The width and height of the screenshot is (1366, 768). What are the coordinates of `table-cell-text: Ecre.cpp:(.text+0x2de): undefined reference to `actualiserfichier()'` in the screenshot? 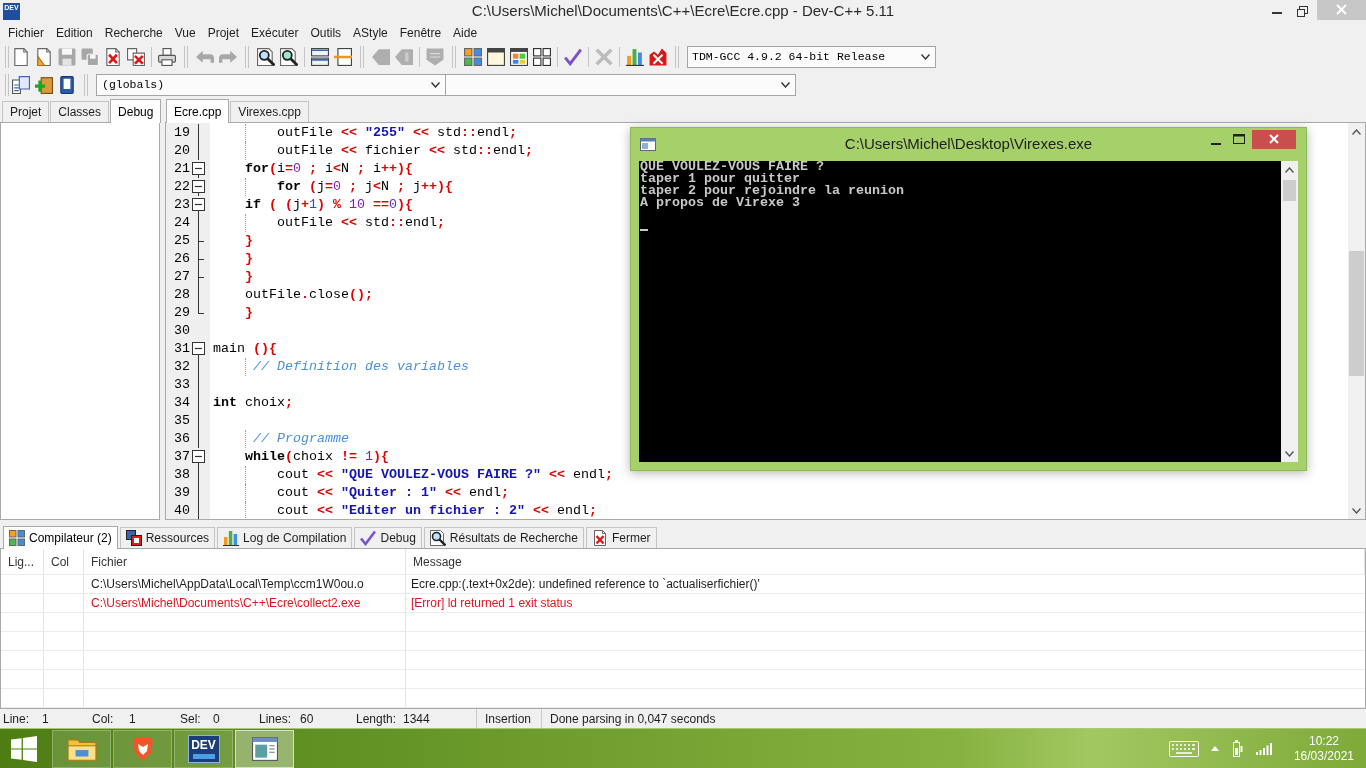 It's located at (585, 584).